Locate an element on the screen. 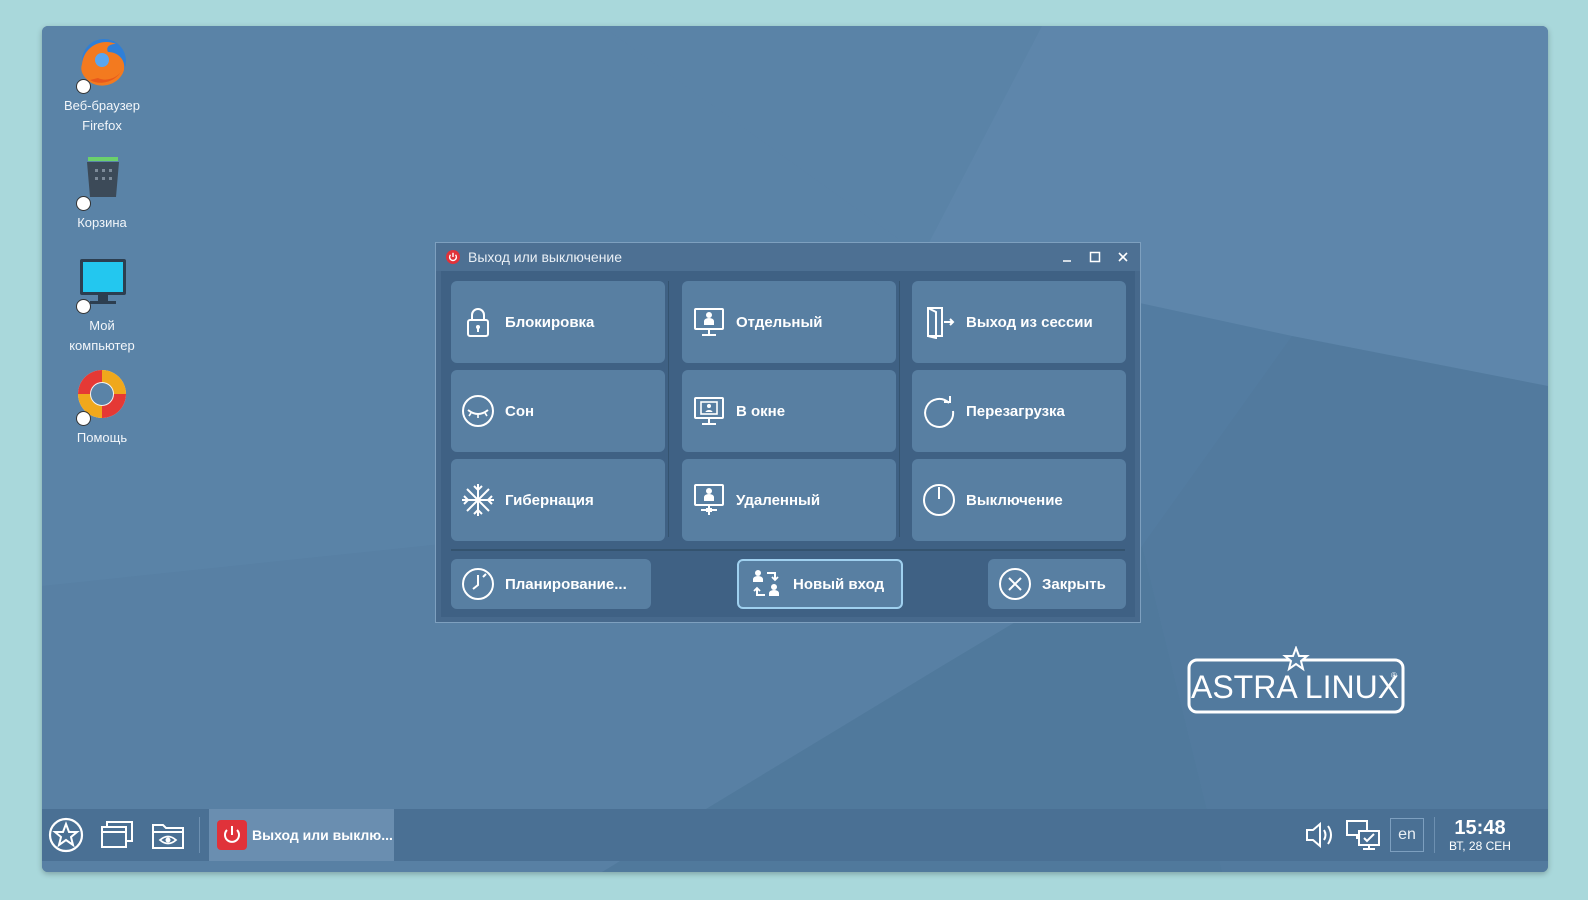  desktop-icon-help: Помощь is located at coordinates (102, 407).